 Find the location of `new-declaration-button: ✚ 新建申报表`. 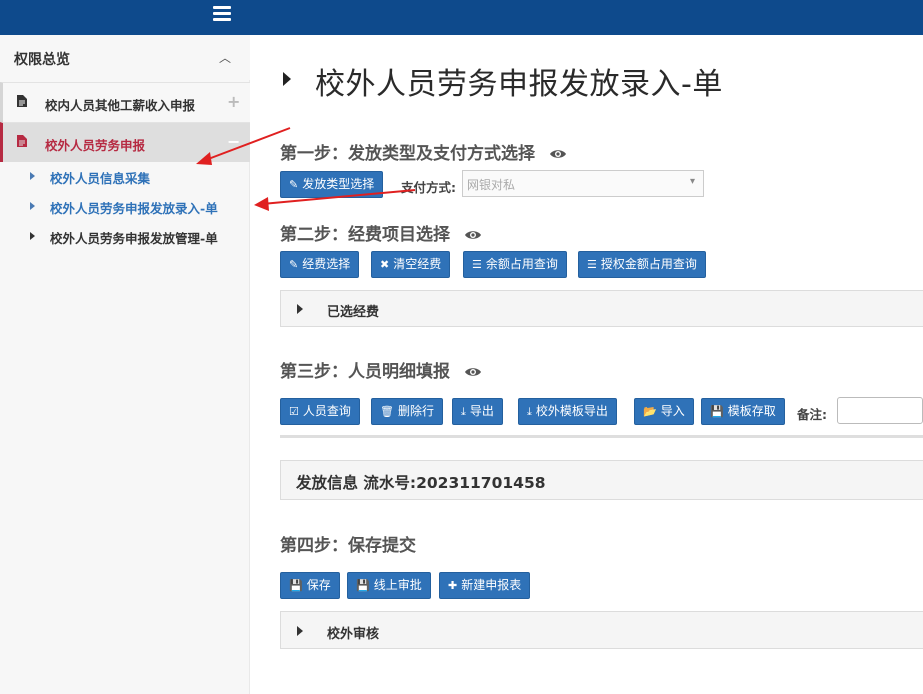

new-declaration-button: ✚ 新建申报表 is located at coordinates (485, 585).